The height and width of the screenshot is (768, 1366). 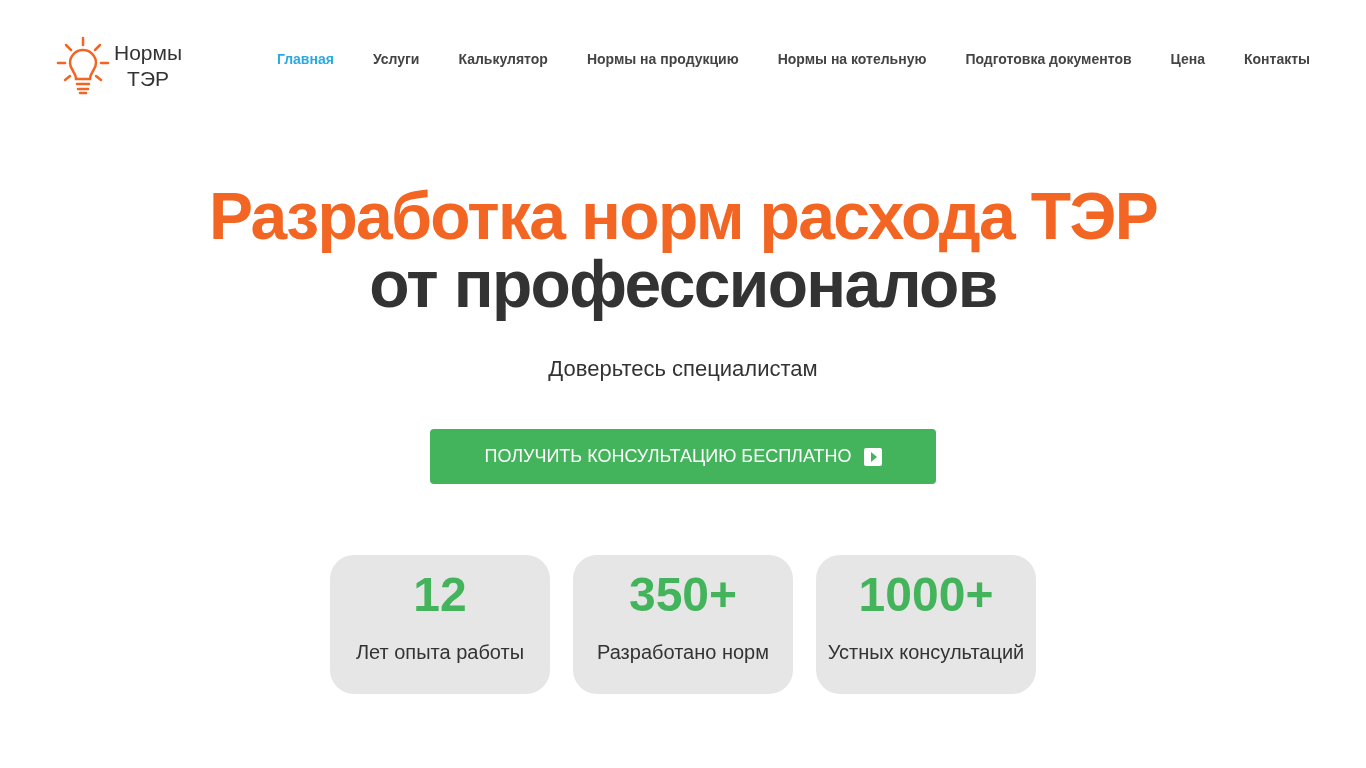 I want to click on play-icon, so click(x=872, y=456).